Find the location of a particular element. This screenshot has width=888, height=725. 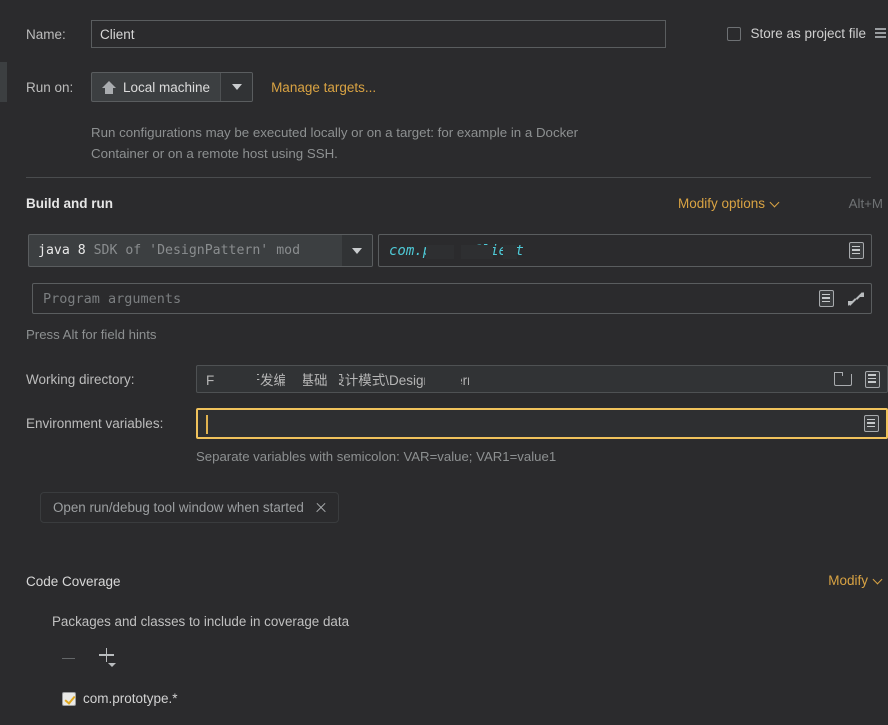

expand-icon is located at coordinates (856, 299).